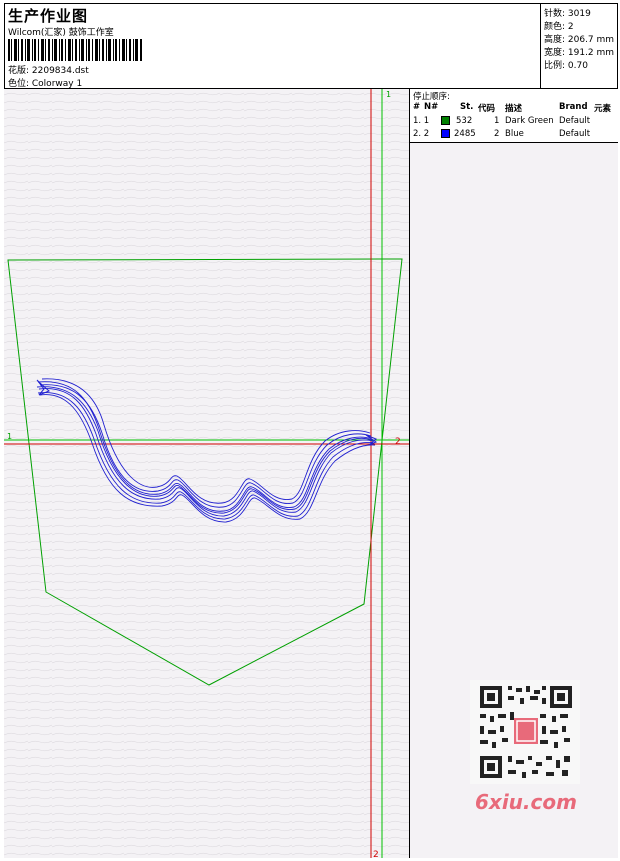  I want to click on col-code: 代码, so click(487, 109).